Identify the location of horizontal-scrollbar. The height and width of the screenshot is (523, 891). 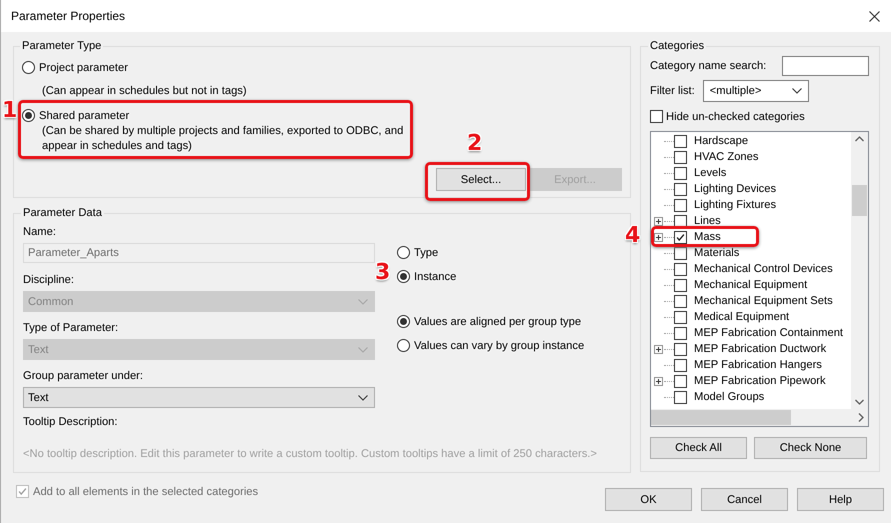
(759, 417).